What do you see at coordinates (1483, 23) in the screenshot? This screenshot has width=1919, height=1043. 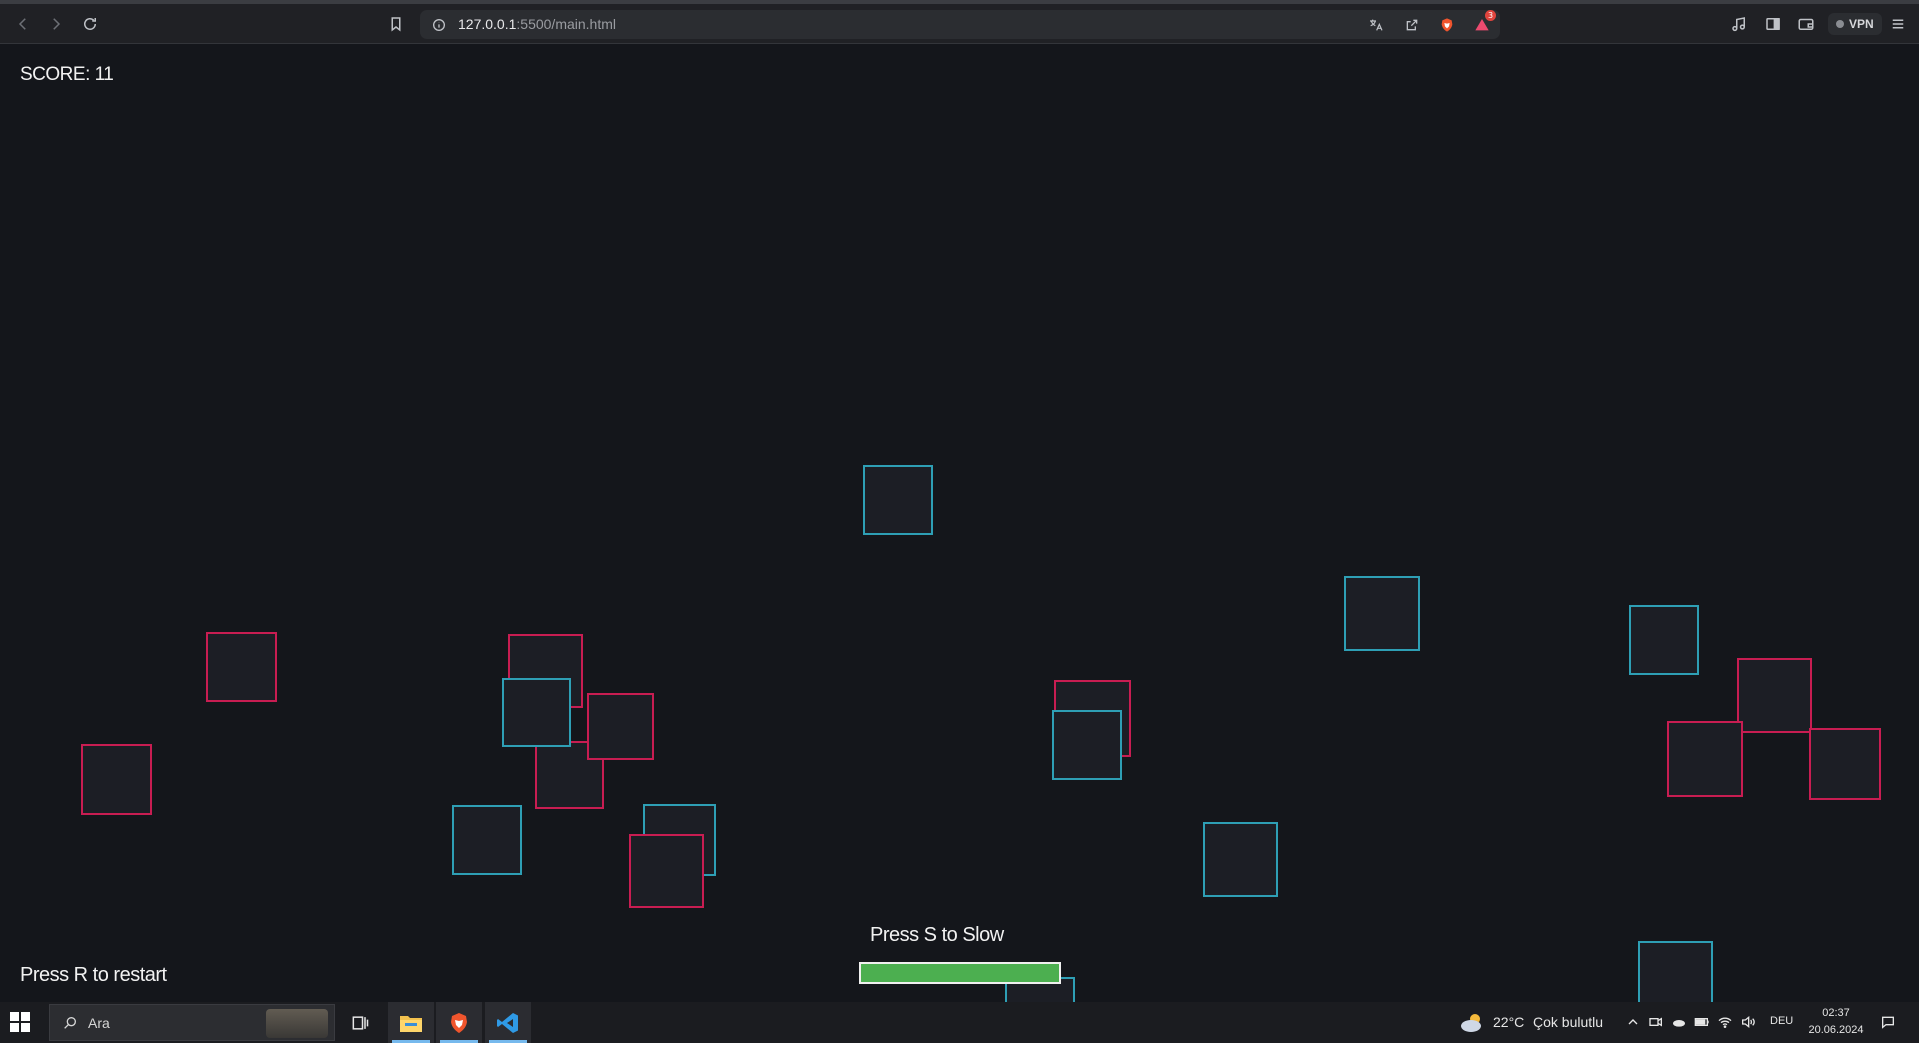 I see `brave-rewards-icon: 3` at bounding box center [1483, 23].